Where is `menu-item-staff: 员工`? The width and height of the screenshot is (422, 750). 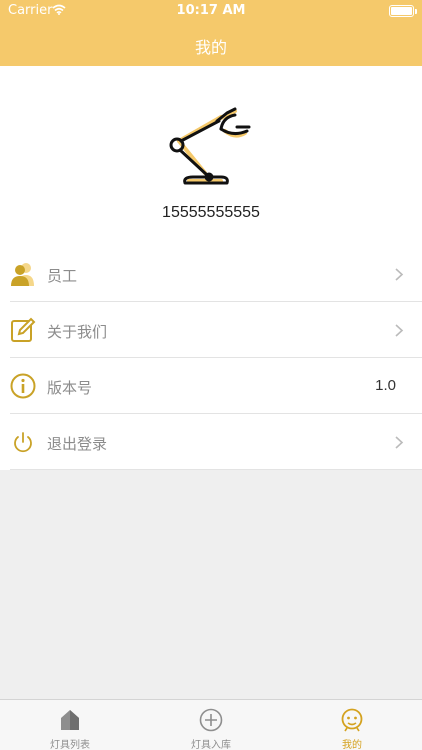 menu-item-staff: 员工 is located at coordinates (211, 274).